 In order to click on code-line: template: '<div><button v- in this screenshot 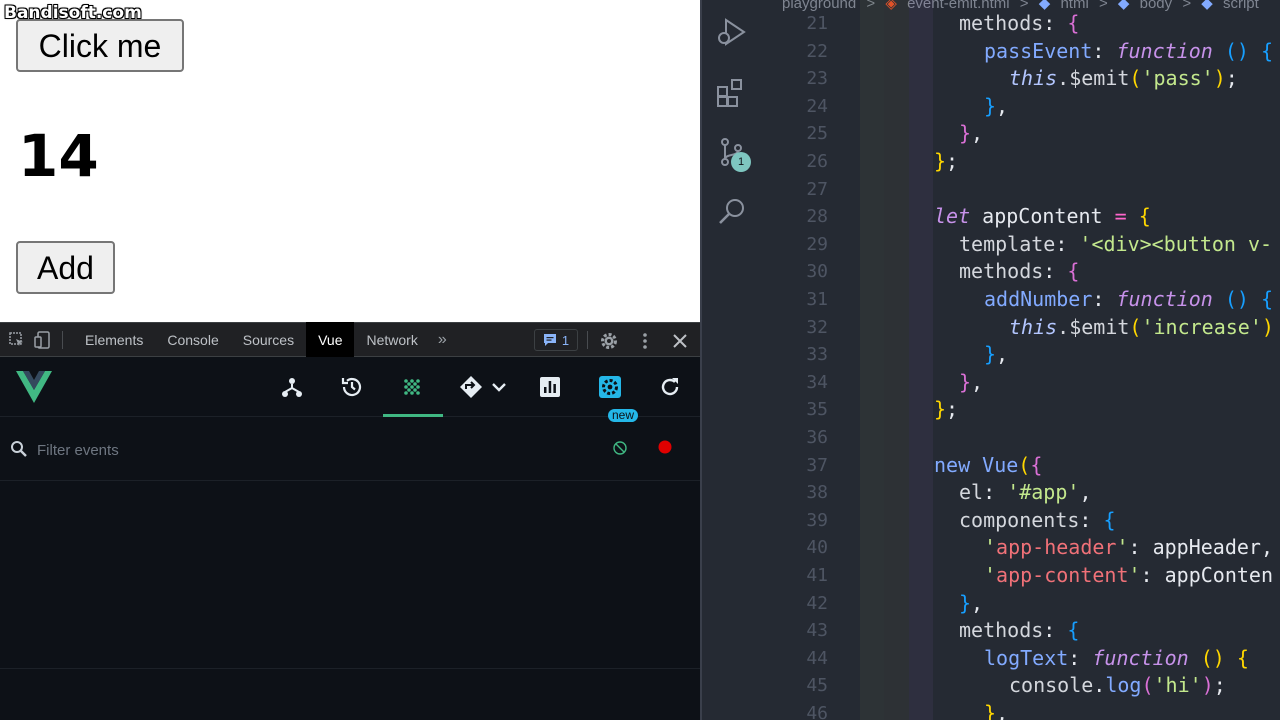, I will do `click(1116, 243)`.